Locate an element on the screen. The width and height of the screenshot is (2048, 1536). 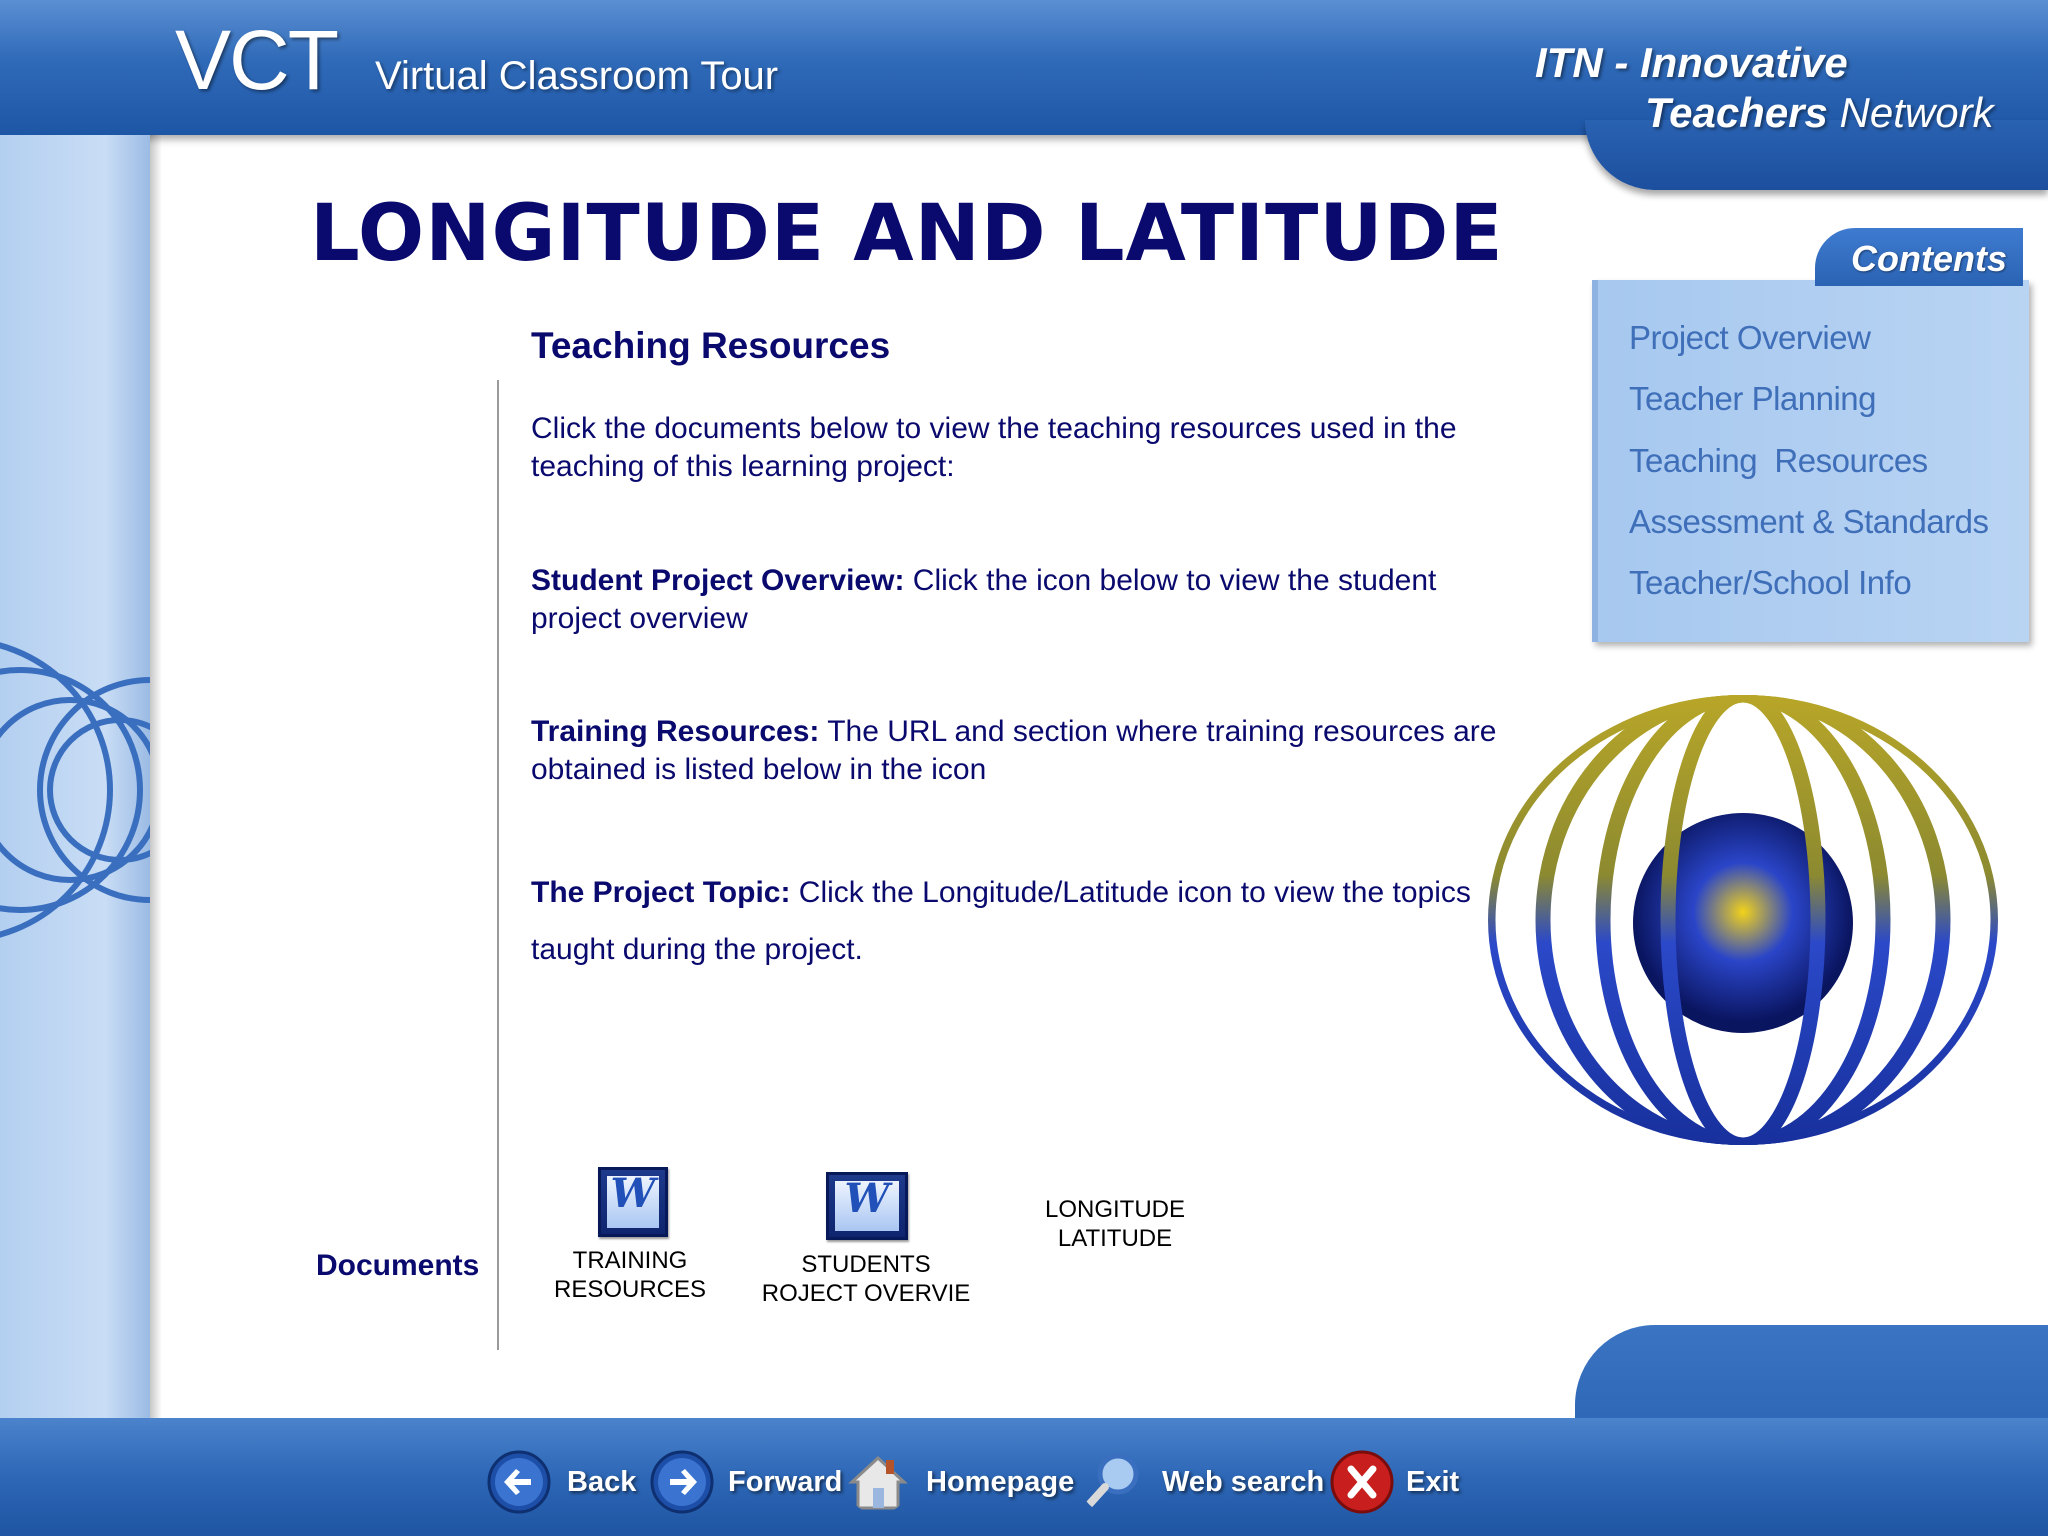
itn-title-line2: Teachers Network is located at coordinates (1819, 113).